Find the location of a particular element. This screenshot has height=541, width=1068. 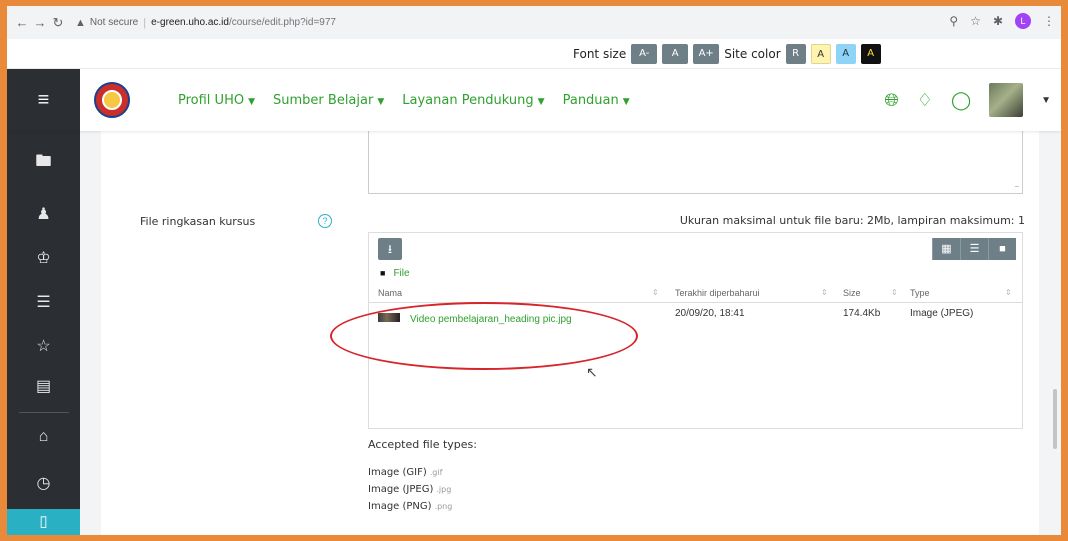

reload-icon: ↻ is located at coordinates (58, 23).